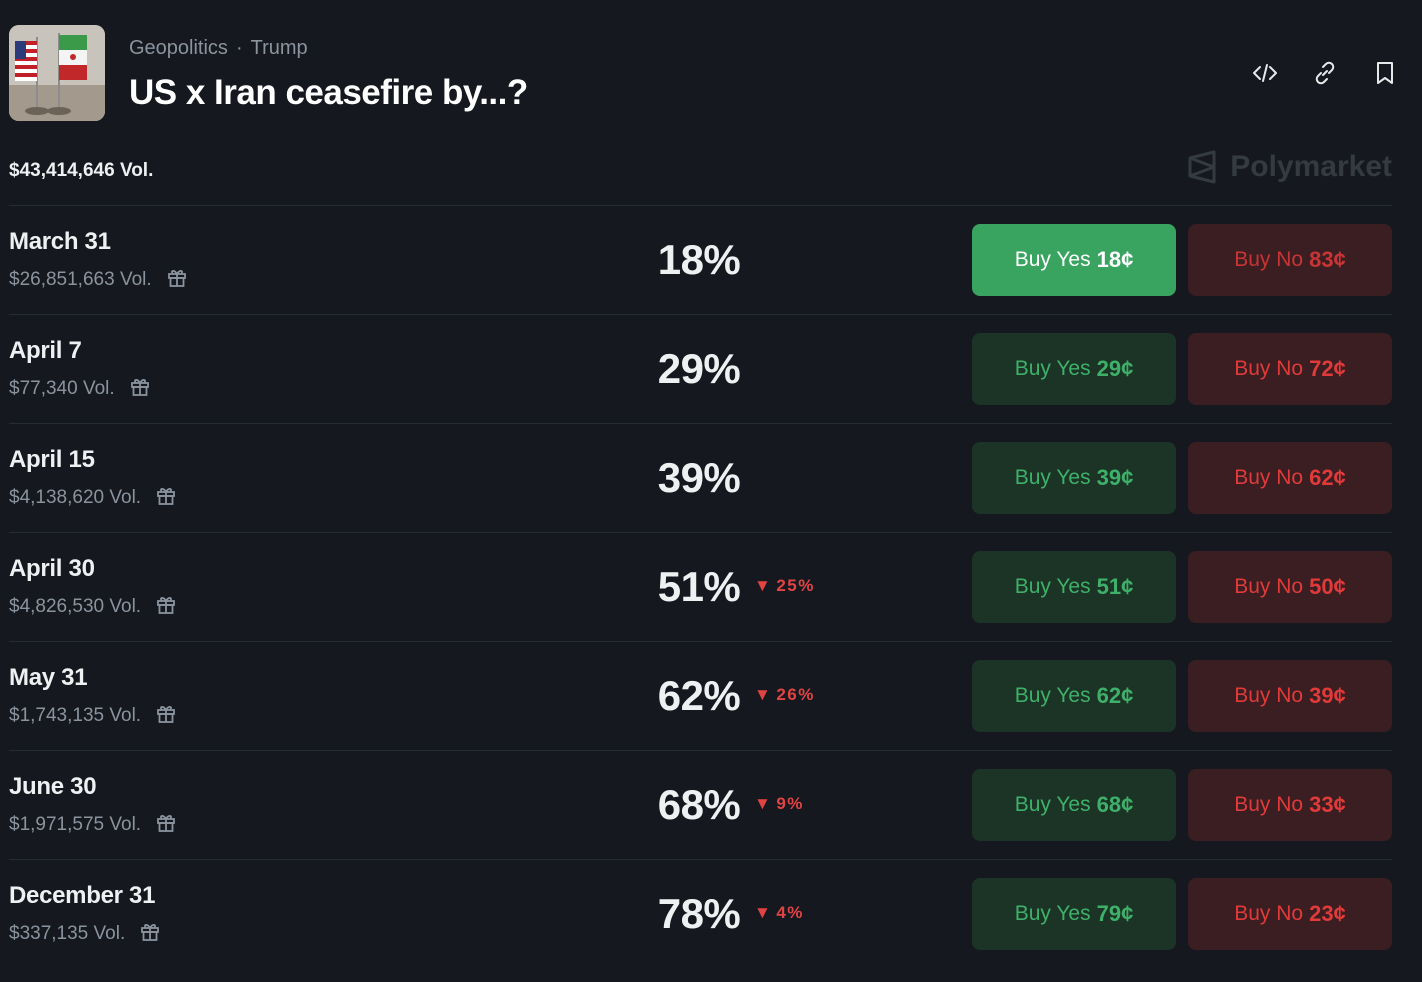 The height and width of the screenshot is (982, 1422). I want to click on market-volume-text: $4,826,530 Vol., so click(75, 606).